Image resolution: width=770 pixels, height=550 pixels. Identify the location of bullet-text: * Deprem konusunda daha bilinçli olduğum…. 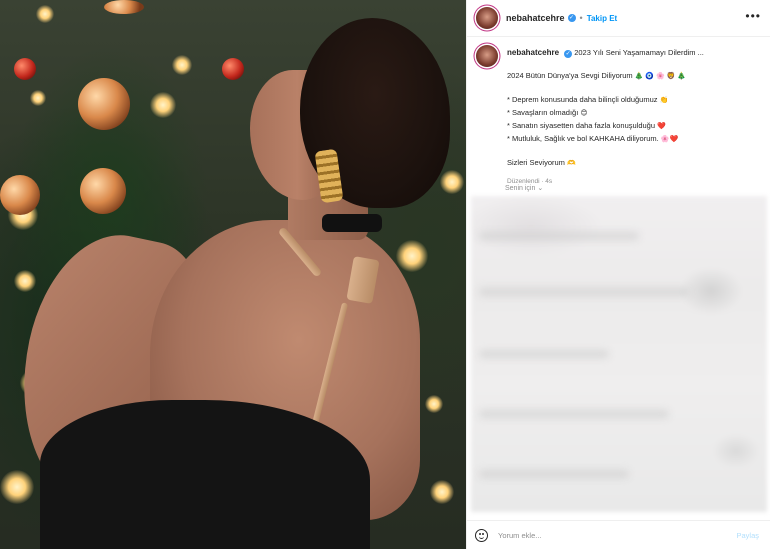
(582, 99).